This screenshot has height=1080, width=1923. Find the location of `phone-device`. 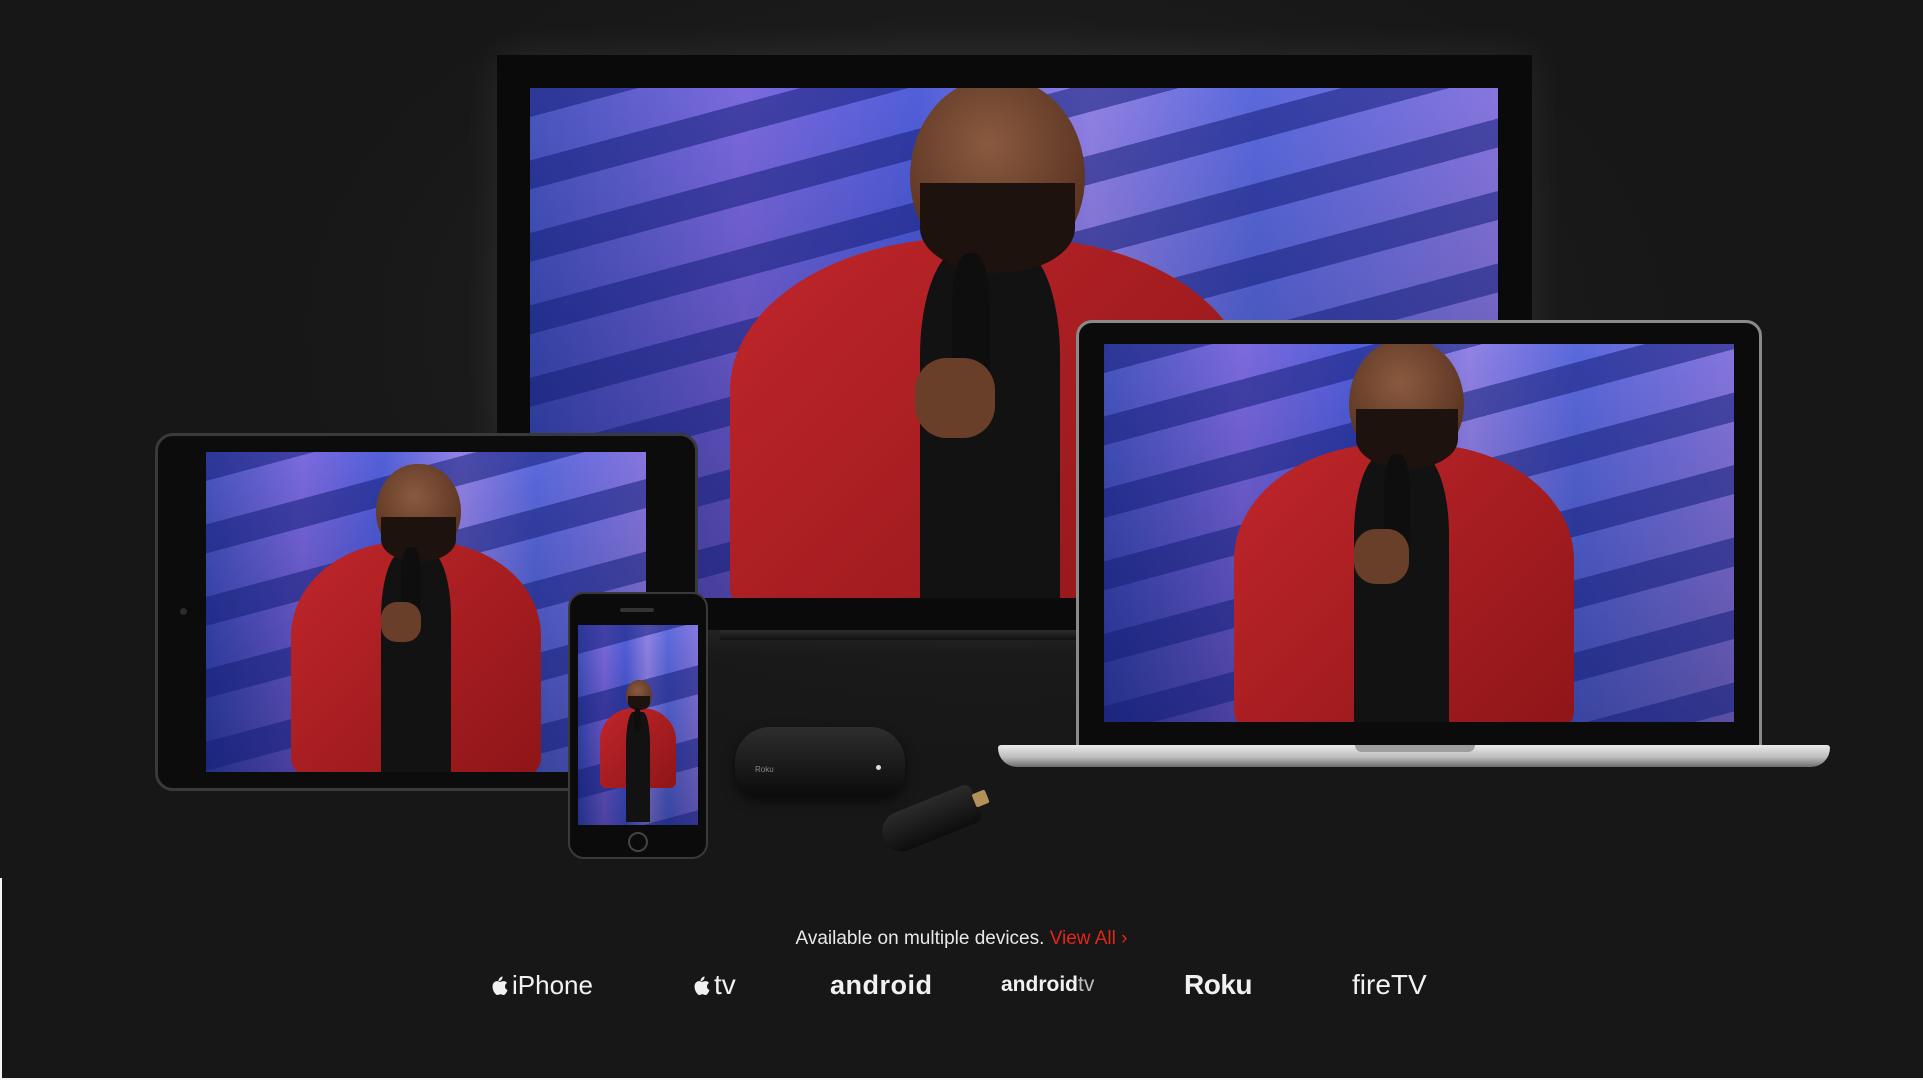

phone-device is located at coordinates (638, 725).